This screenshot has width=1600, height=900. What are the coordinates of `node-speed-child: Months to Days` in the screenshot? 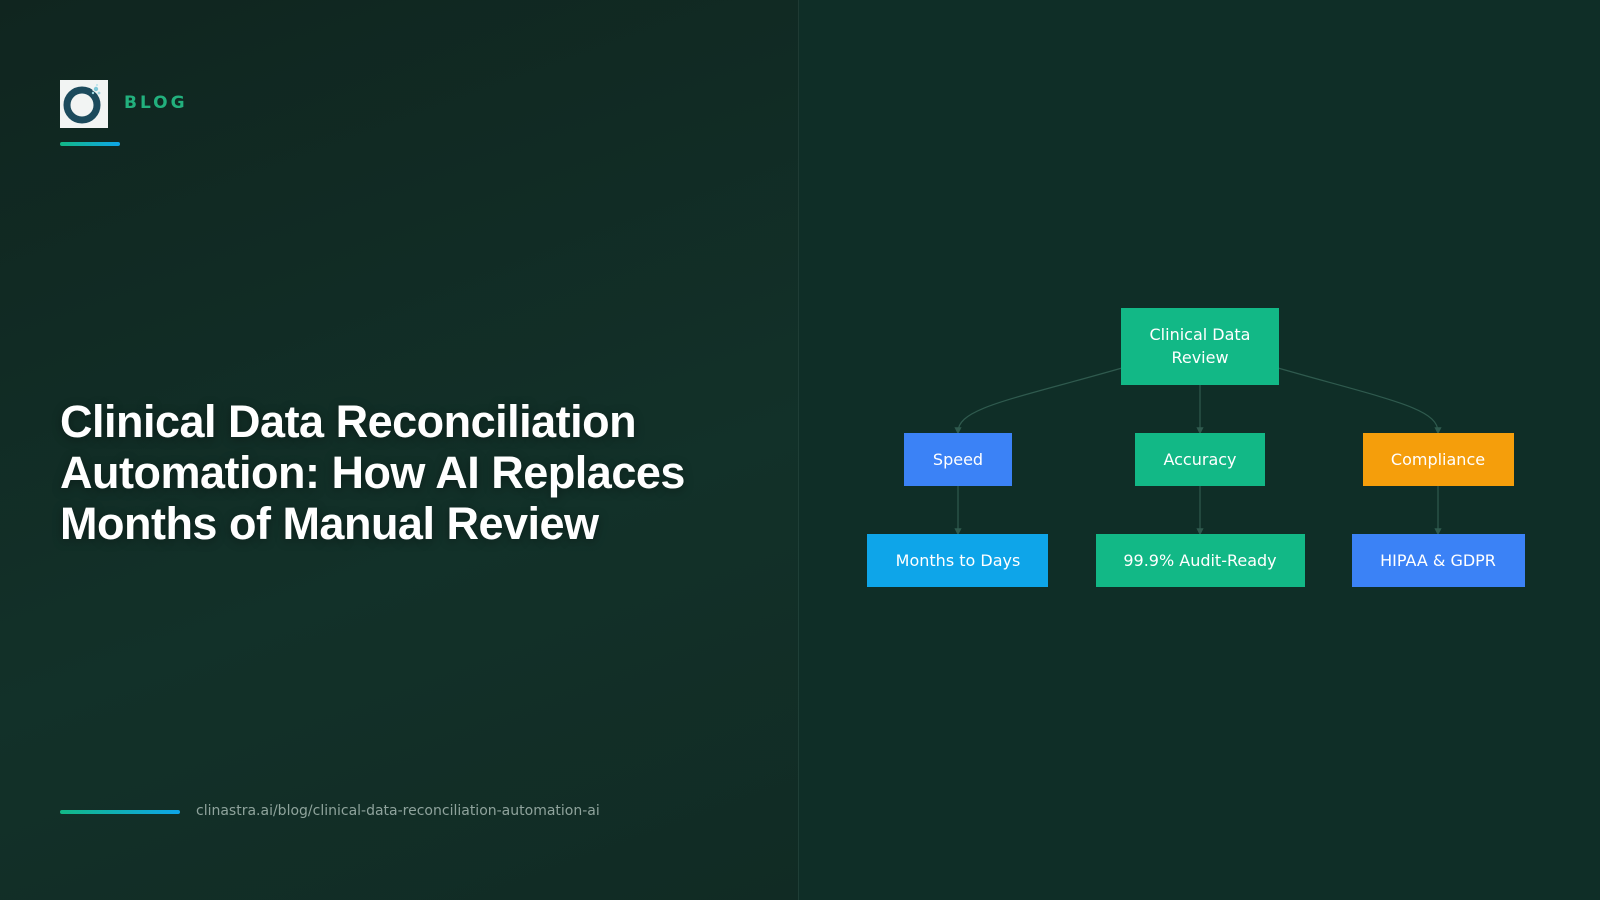 It's located at (957, 560).